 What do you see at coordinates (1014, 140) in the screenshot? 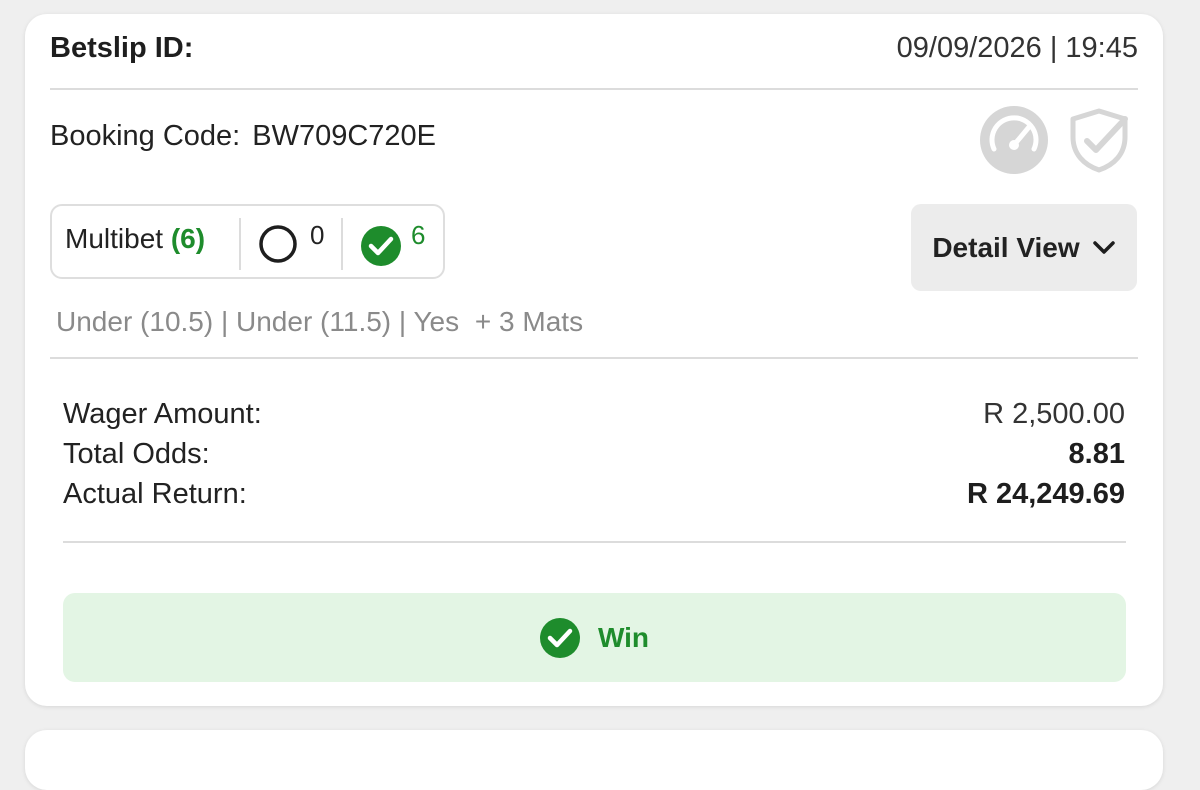
I see `speedometer-icon` at bounding box center [1014, 140].